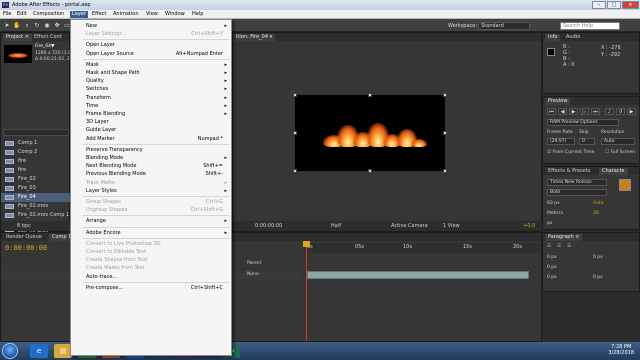 The height and width of the screenshot is (360, 640). Describe the element at coordinates (583, 122) in the screenshot. I see `ram-preview-options-dropdown: RAM Preview Options` at that location.